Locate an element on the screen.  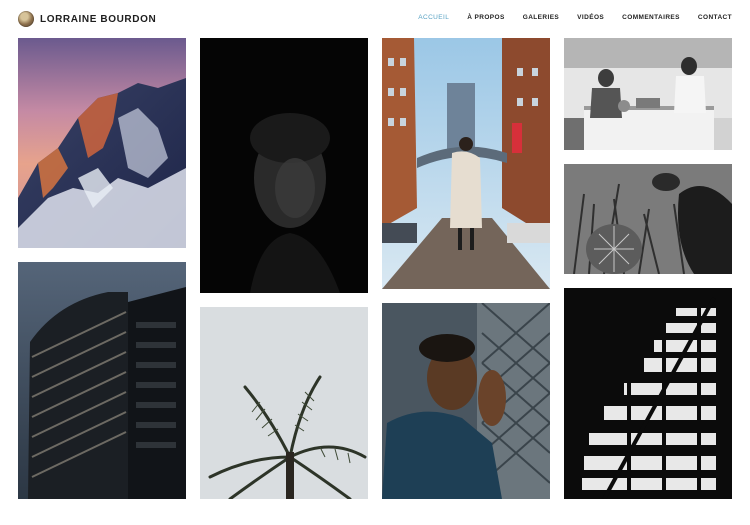
photo-woman-under-bridge is located at coordinates (466, 163).